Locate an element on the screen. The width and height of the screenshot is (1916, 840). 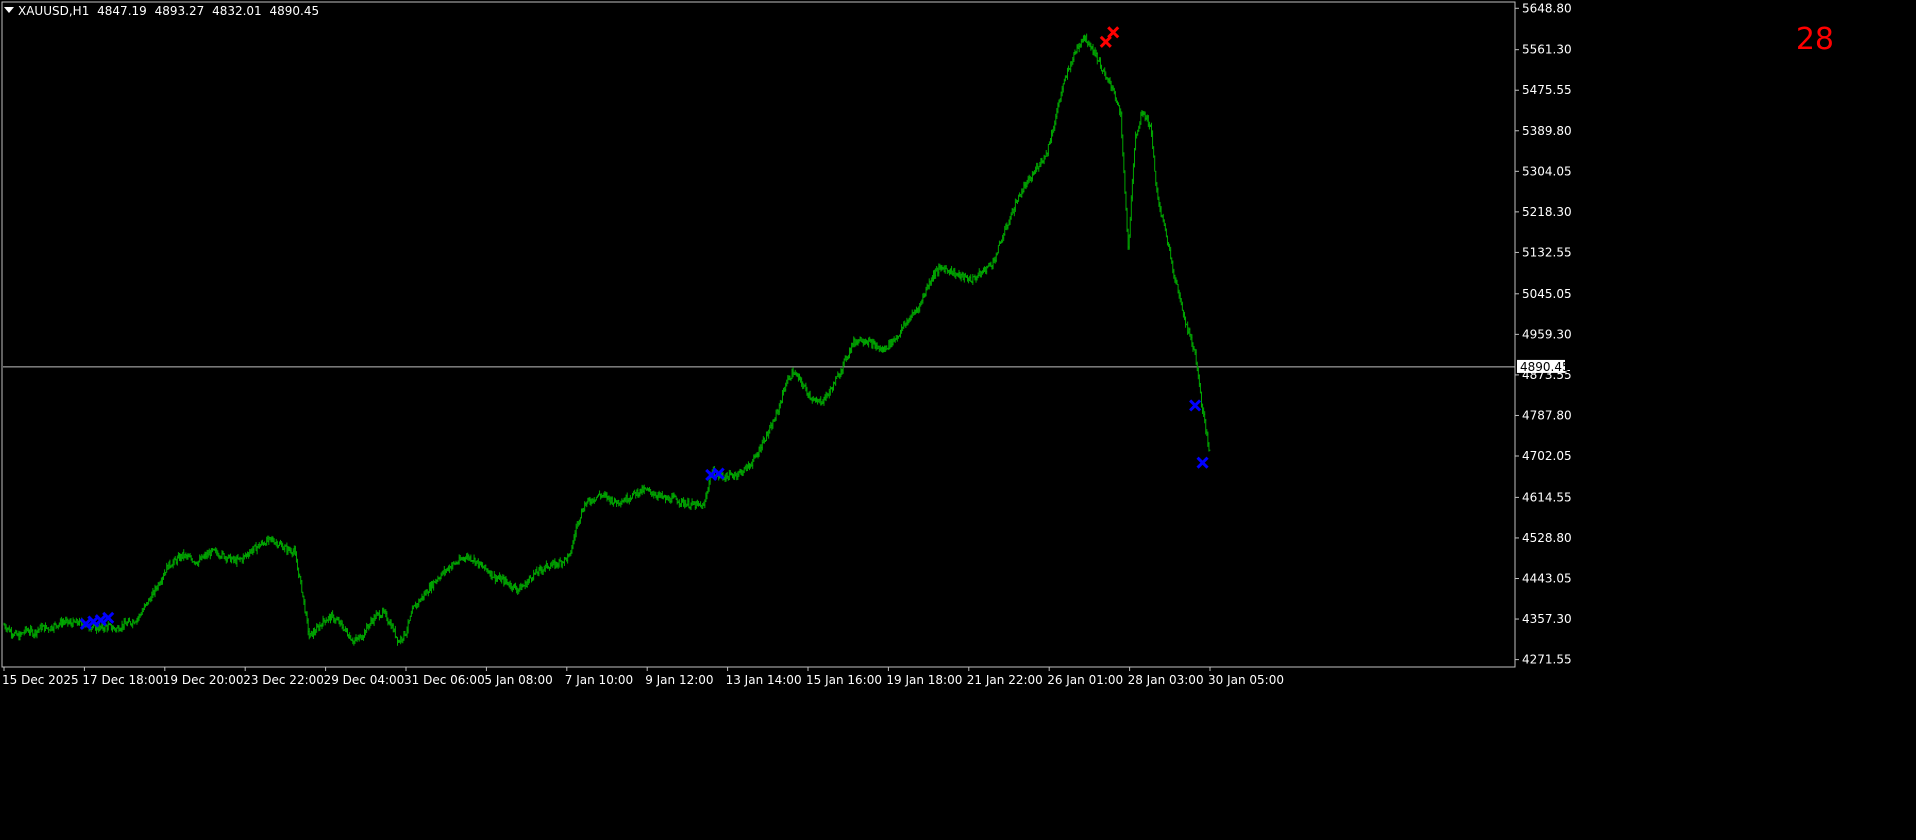
x-tick-label: 26 Jan 01:00 is located at coordinates (1085, 680).